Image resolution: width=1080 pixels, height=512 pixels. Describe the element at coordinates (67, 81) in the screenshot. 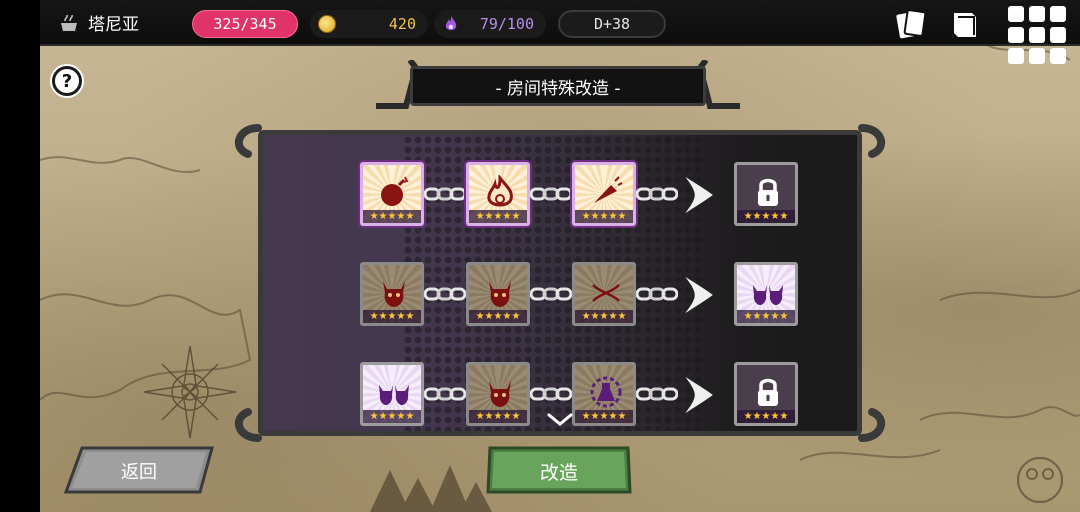

I see `help-icon: ?` at that location.